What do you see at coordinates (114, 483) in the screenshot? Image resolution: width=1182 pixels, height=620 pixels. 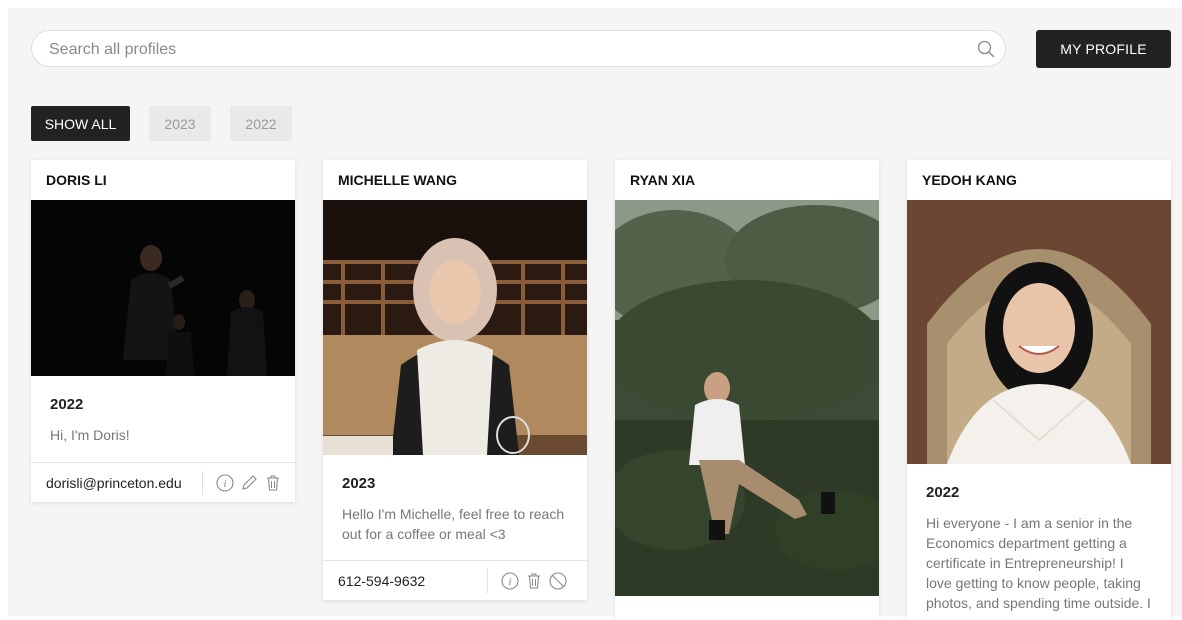 I see `profile-contact: dorisli@princeton.edu` at bounding box center [114, 483].